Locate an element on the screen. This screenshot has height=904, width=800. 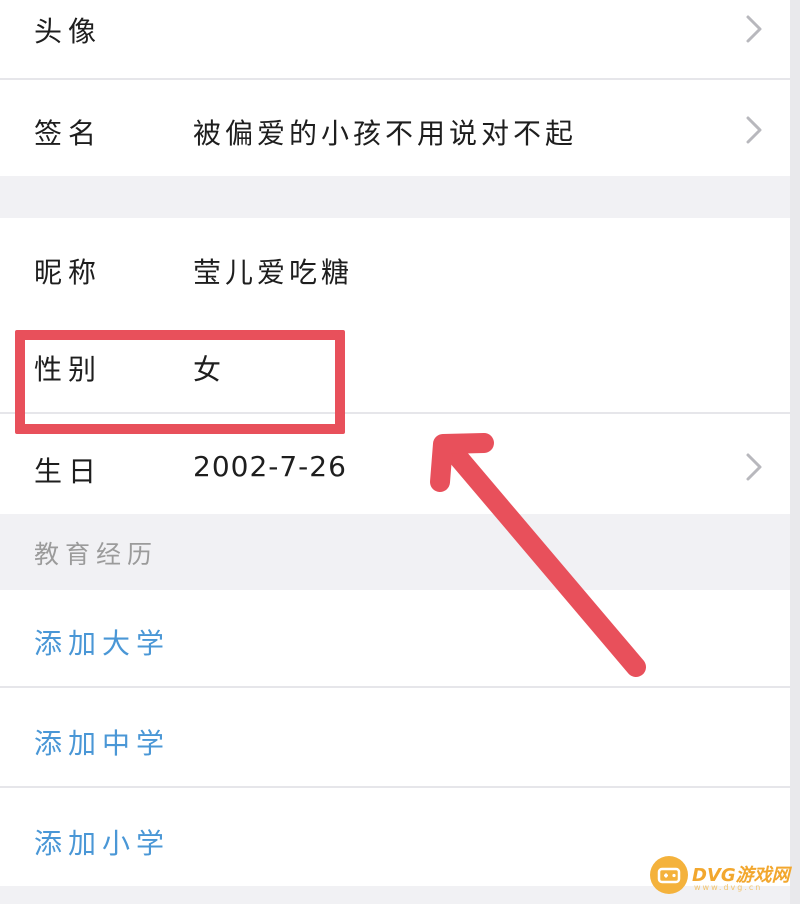
gamepad-icon is located at coordinates (669, 875).